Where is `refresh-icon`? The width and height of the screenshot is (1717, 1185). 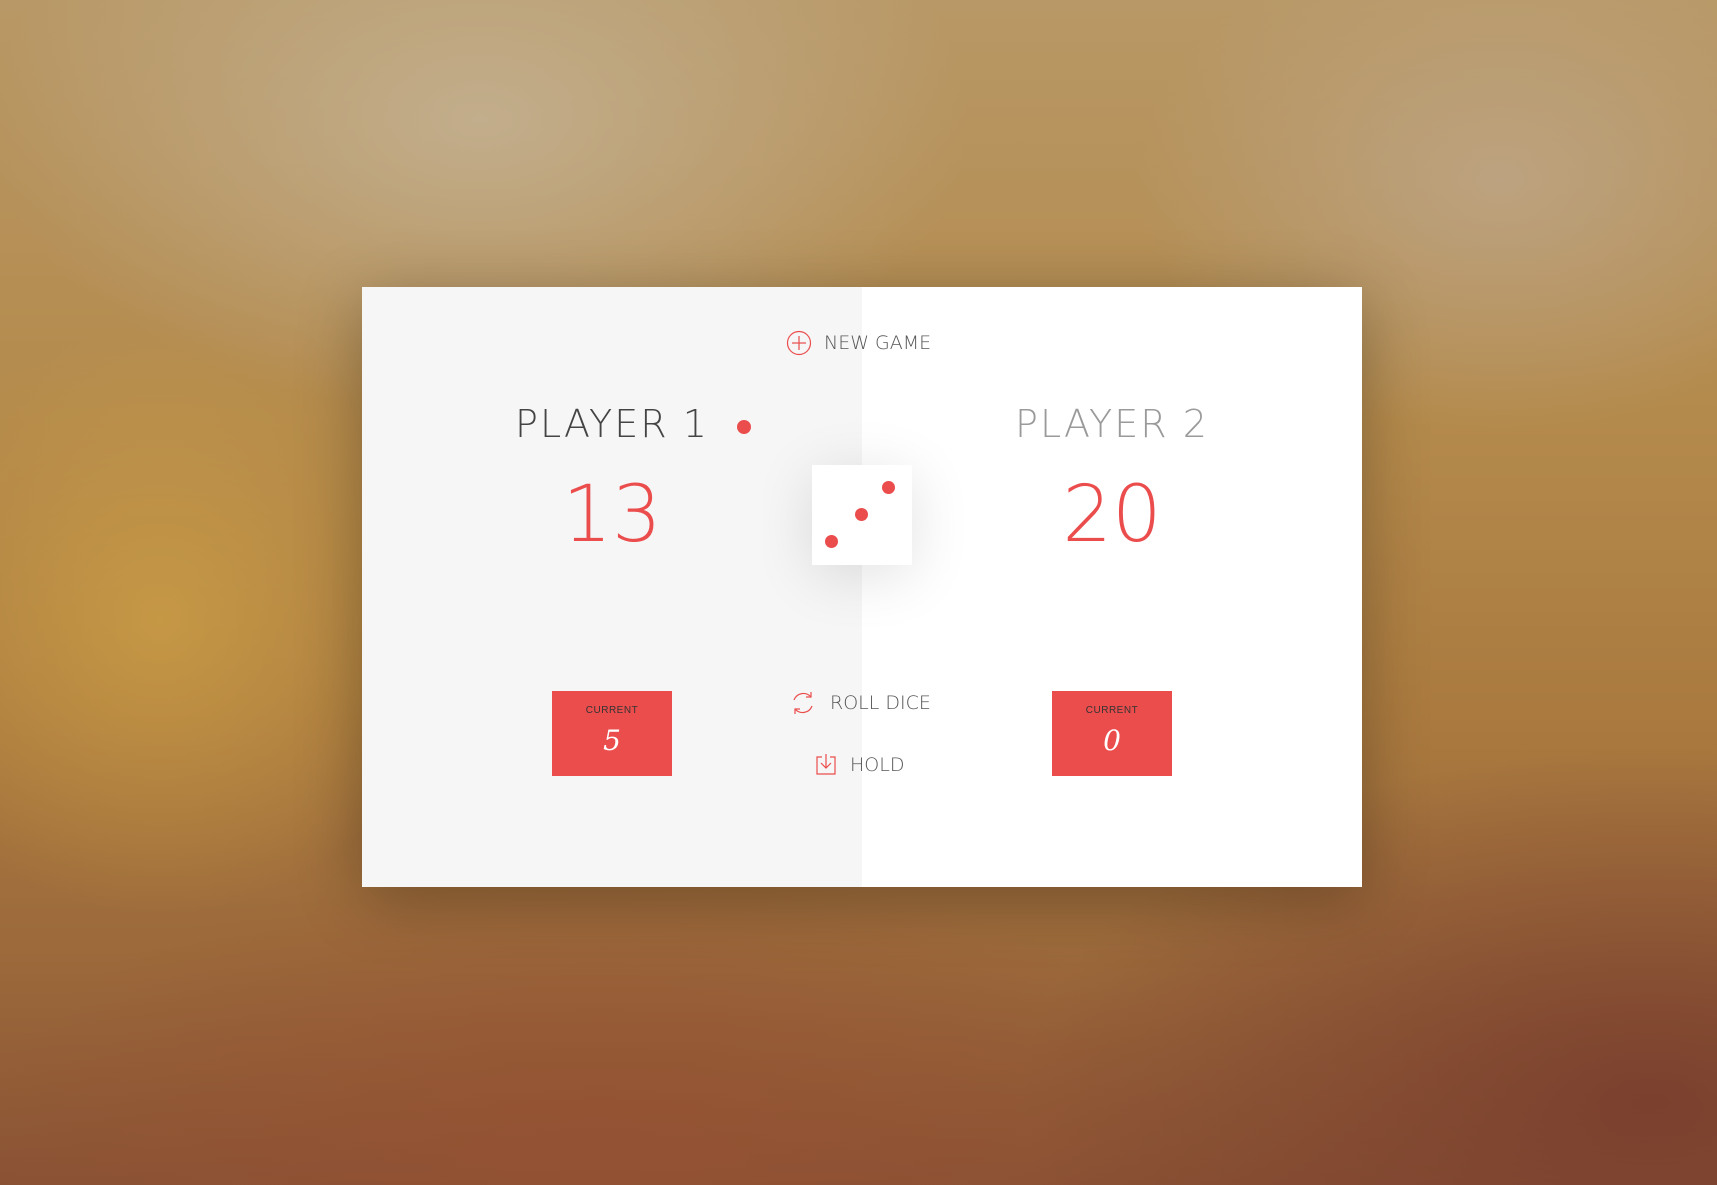
refresh-icon is located at coordinates (803, 703).